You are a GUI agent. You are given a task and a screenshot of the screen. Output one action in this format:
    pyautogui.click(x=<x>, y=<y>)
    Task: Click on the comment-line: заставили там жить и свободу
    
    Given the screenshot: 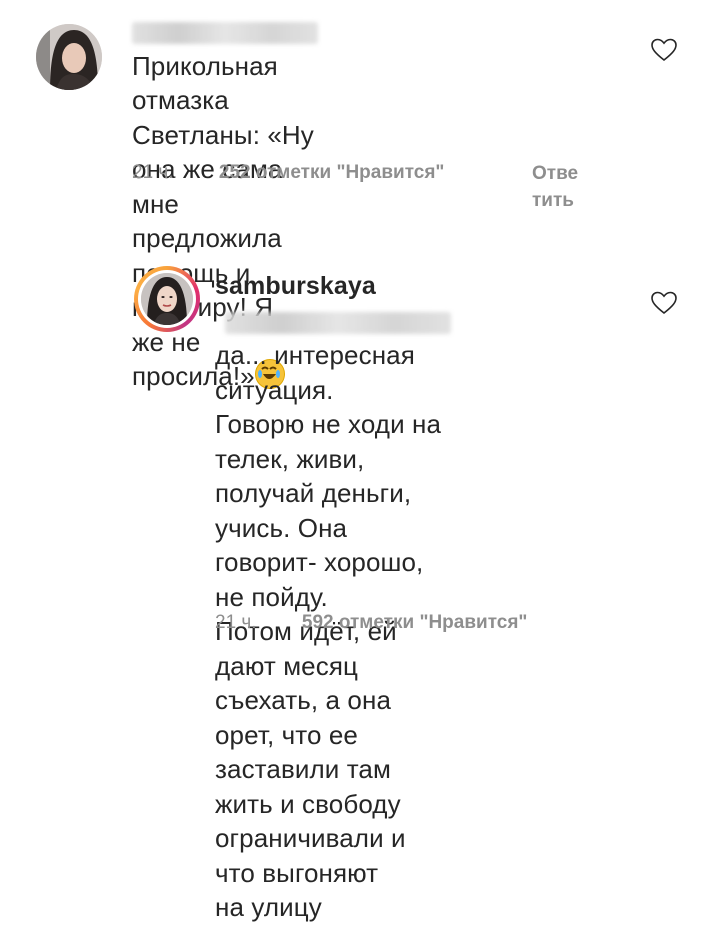 What is the action you would take?
    pyautogui.click(x=308, y=786)
    